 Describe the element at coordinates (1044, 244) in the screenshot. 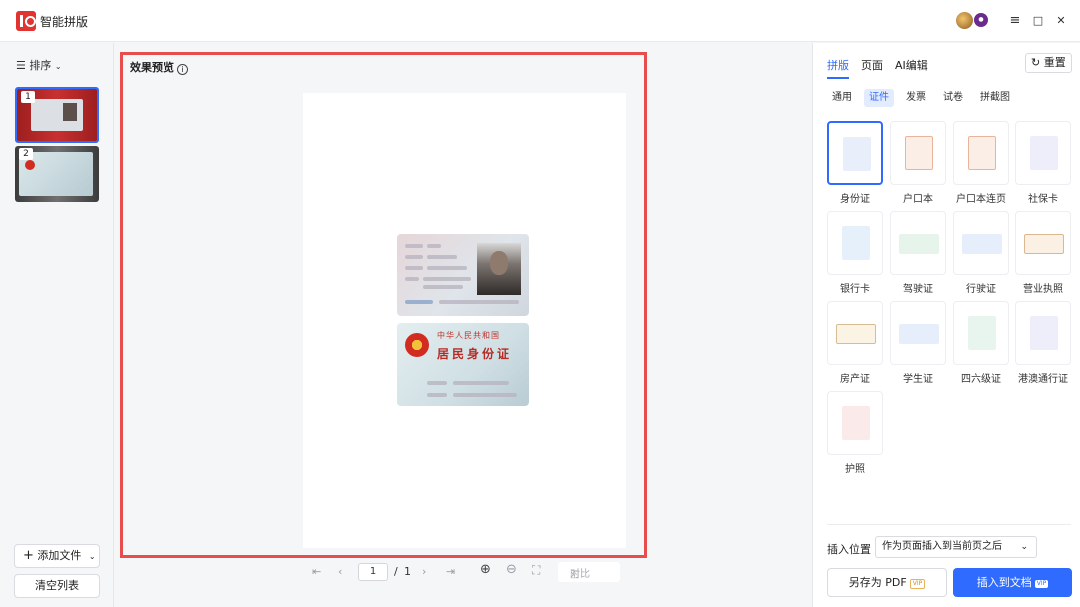

I see `business-license-icon` at that location.